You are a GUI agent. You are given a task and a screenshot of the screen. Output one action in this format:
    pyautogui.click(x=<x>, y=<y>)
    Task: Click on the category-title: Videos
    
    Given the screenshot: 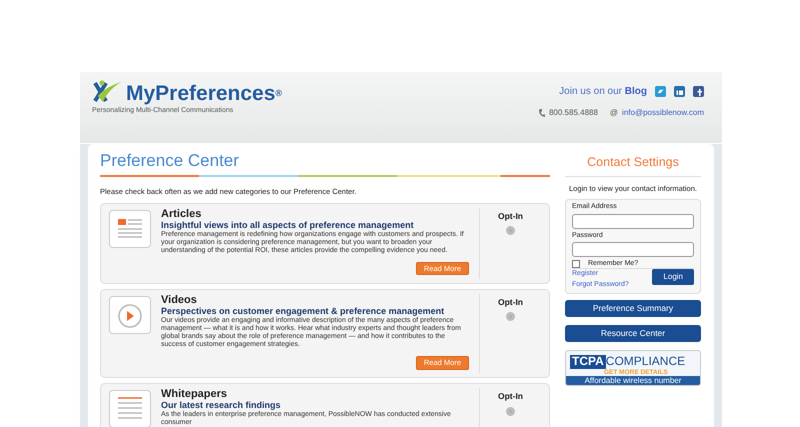 What is the action you would take?
    pyautogui.click(x=179, y=300)
    